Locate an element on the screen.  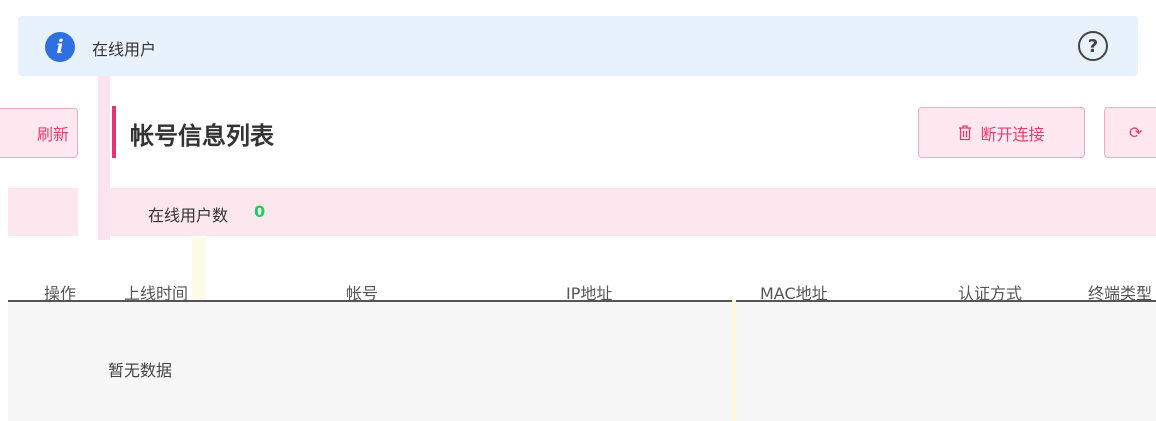
column-header-mac: MAC地址 is located at coordinates (794, 290).